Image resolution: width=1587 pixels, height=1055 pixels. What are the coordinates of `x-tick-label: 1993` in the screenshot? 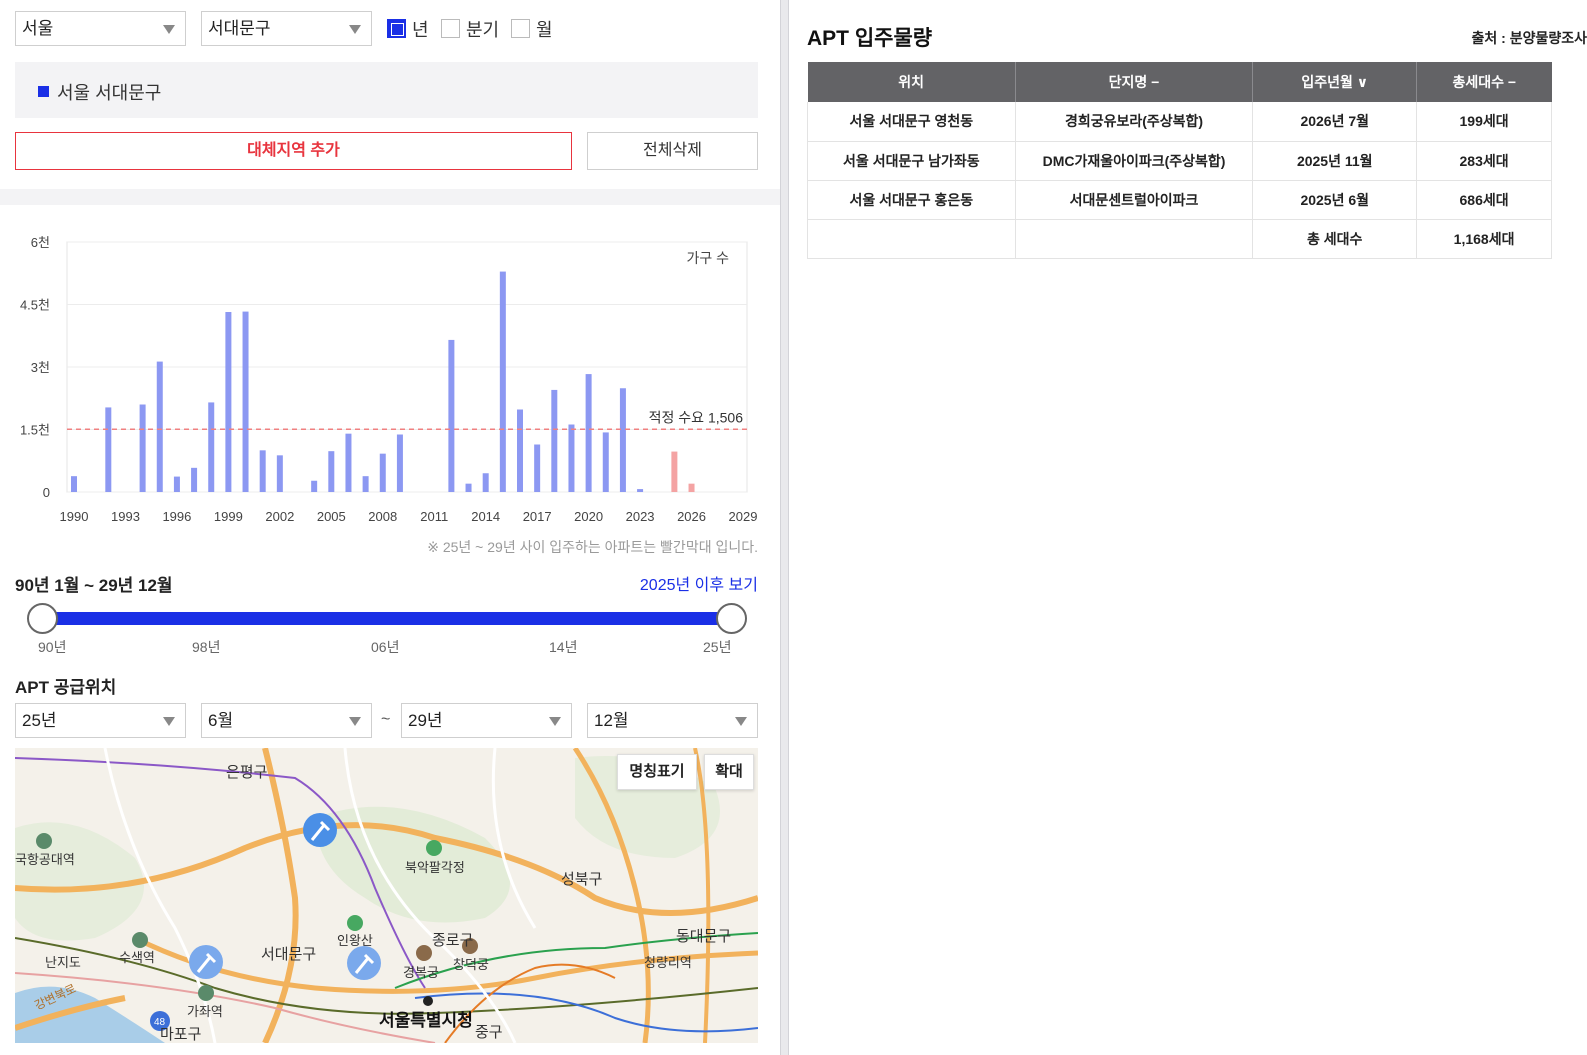 It's located at (125, 516).